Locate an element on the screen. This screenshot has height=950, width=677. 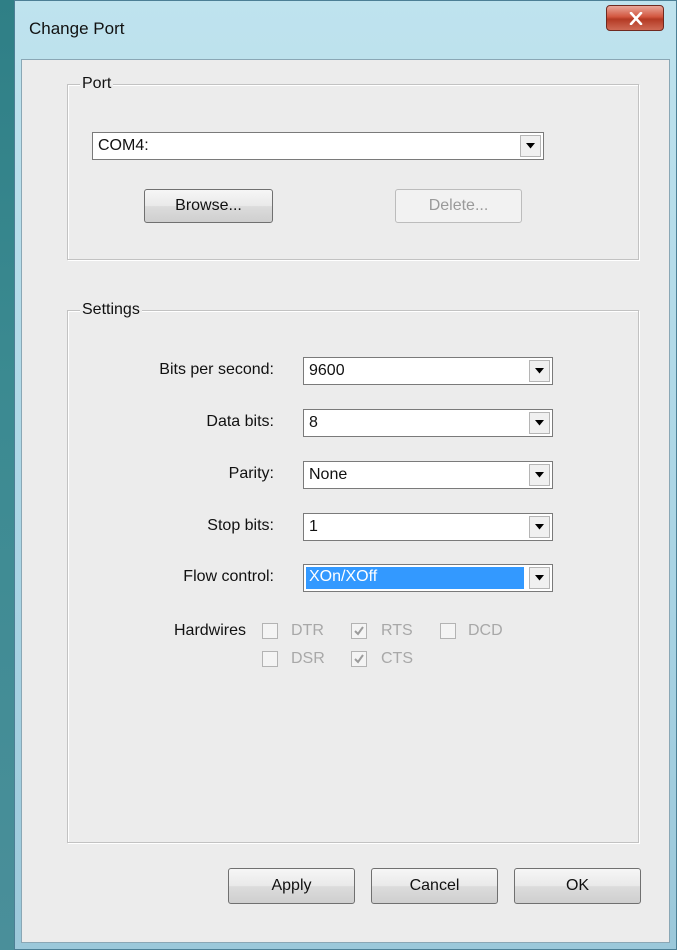
stop-bits-value: 1 is located at coordinates (313, 526).